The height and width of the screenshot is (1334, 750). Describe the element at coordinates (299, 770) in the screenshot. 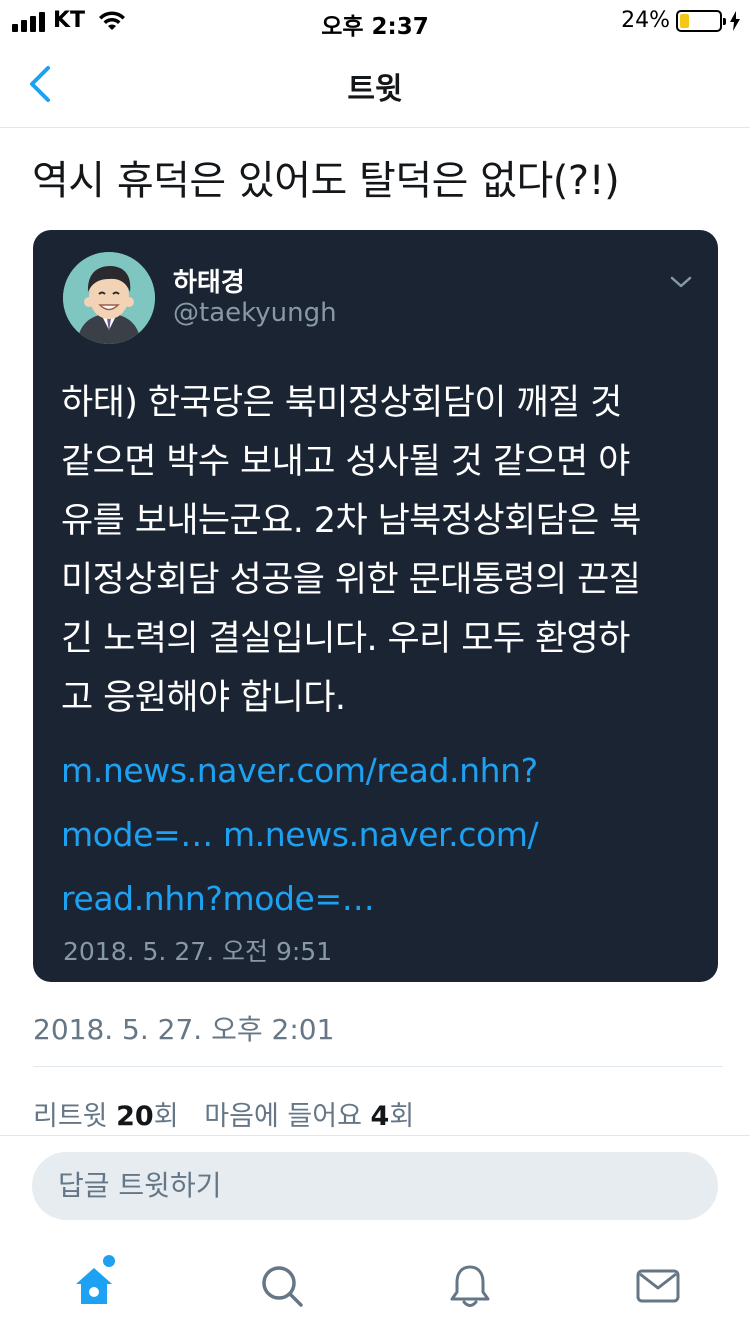

I see `news-link-1: m.news.naver.com/read.nhn?` at that location.